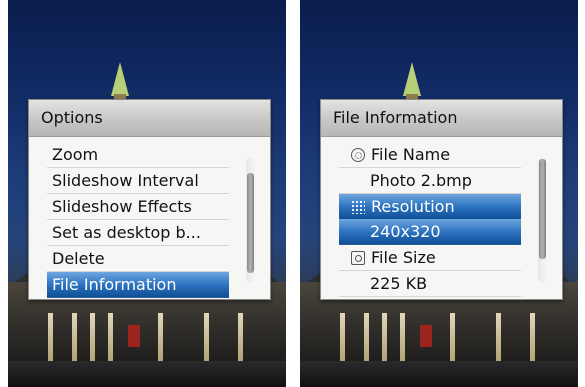  What do you see at coordinates (411, 154) in the screenshot?
I see `file-name-label: File Name` at bounding box center [411, 154].